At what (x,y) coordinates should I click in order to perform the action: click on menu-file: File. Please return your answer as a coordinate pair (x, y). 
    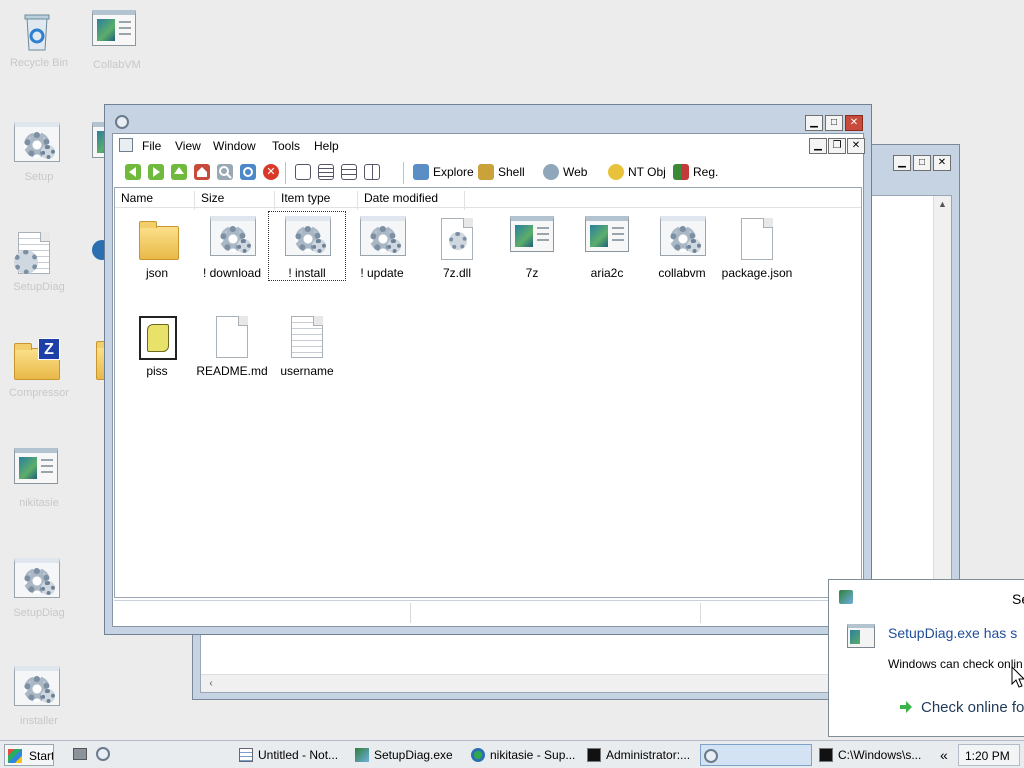
    Looking at the image, I should click on (151, 146).